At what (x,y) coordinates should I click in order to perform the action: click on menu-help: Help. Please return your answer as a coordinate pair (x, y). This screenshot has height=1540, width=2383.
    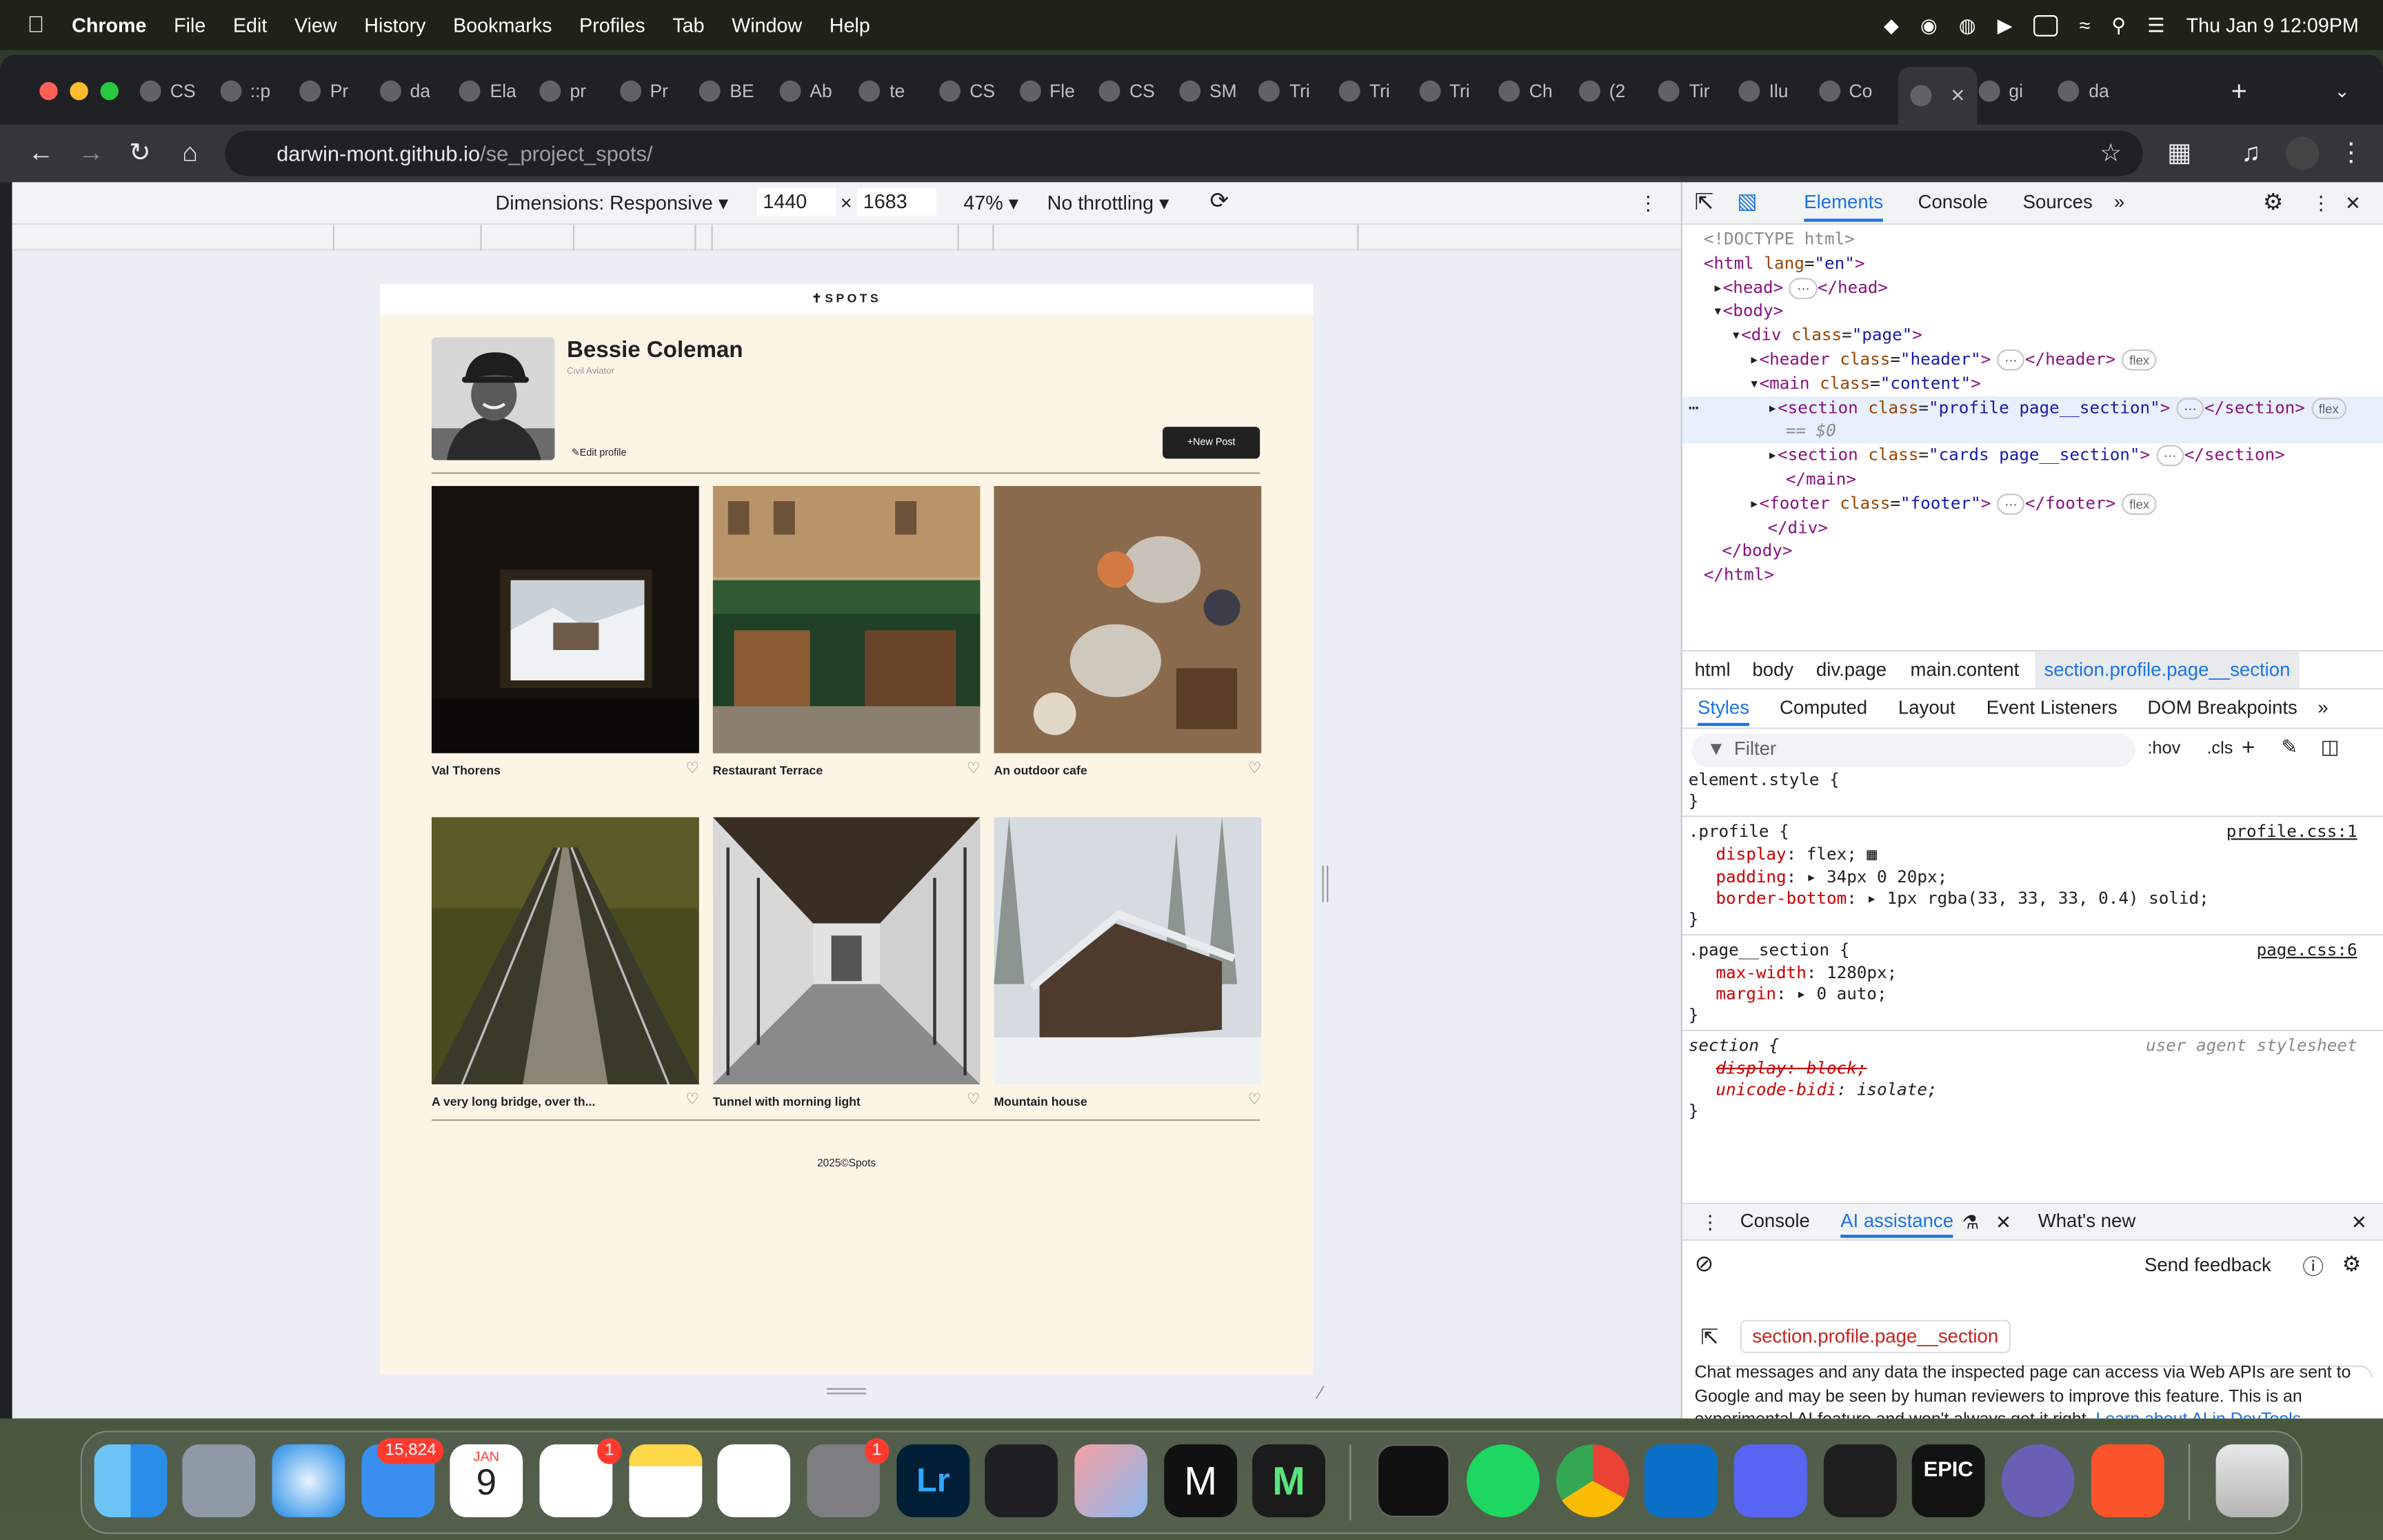
    Looking at the image, I should click on (849, 26).